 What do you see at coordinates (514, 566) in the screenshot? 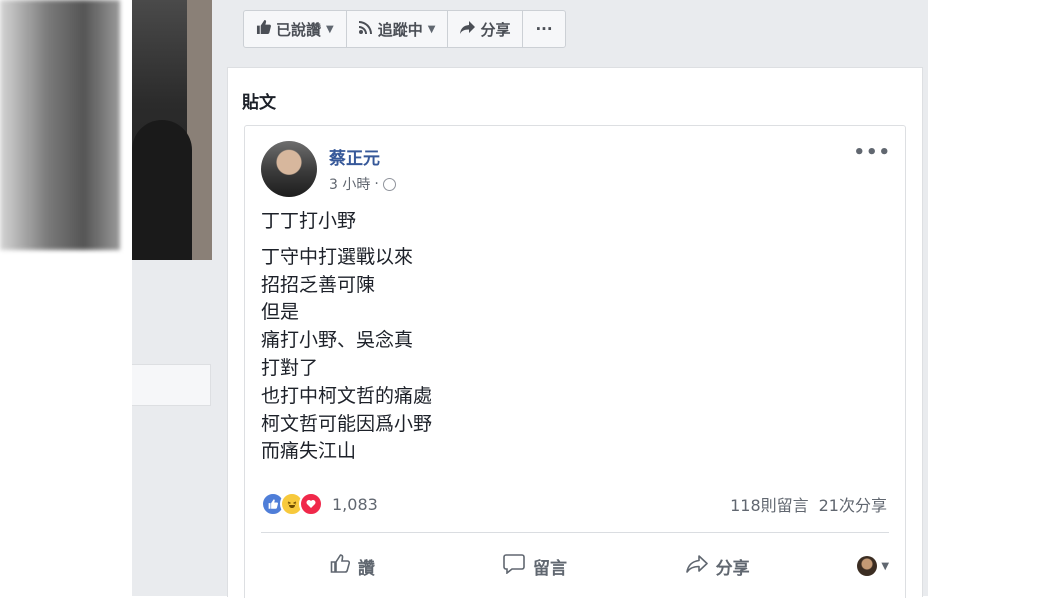
I see `comment-icon` at bounding box center [514, 566].